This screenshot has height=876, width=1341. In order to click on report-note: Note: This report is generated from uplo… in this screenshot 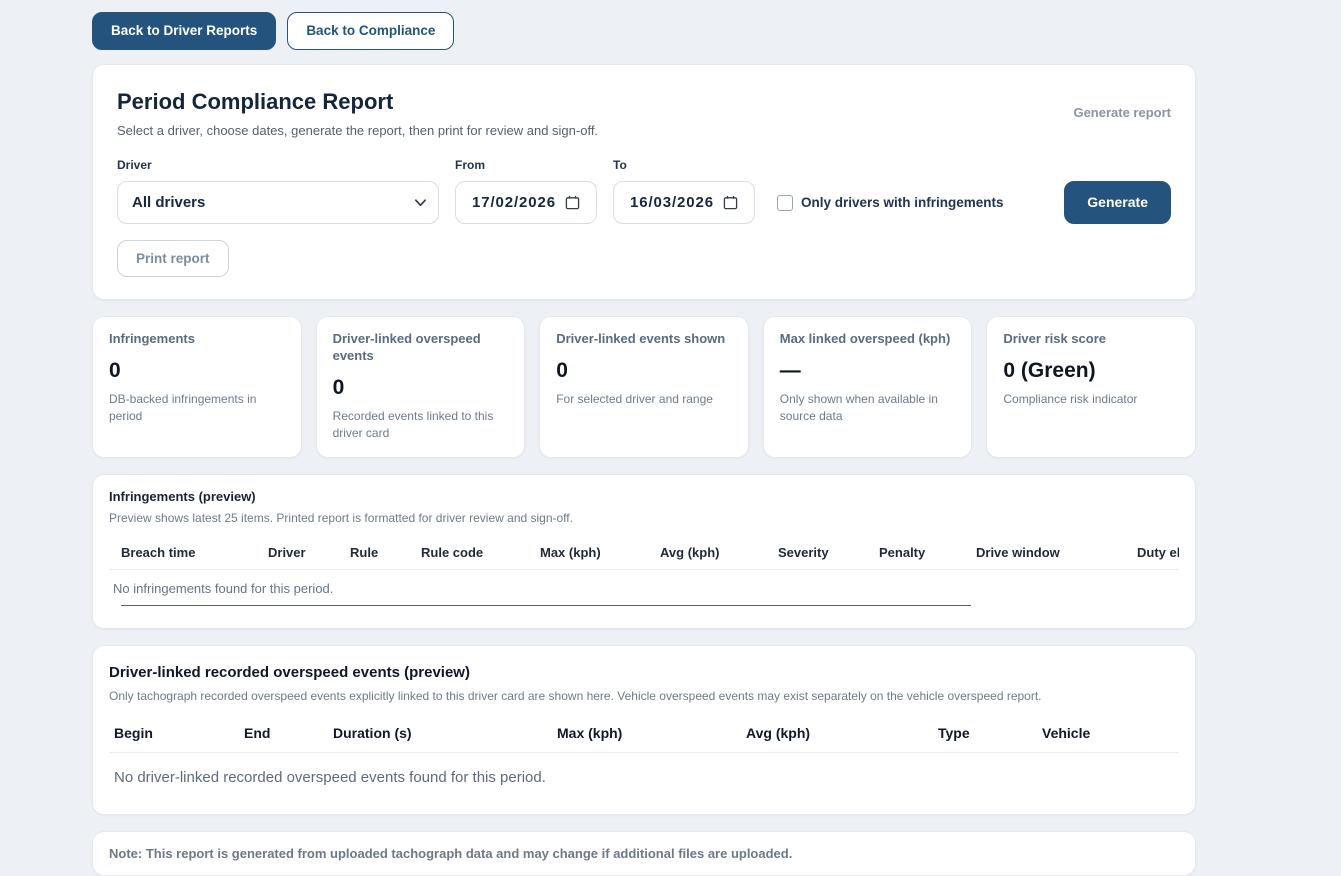, I will do `click(644, 853)`.